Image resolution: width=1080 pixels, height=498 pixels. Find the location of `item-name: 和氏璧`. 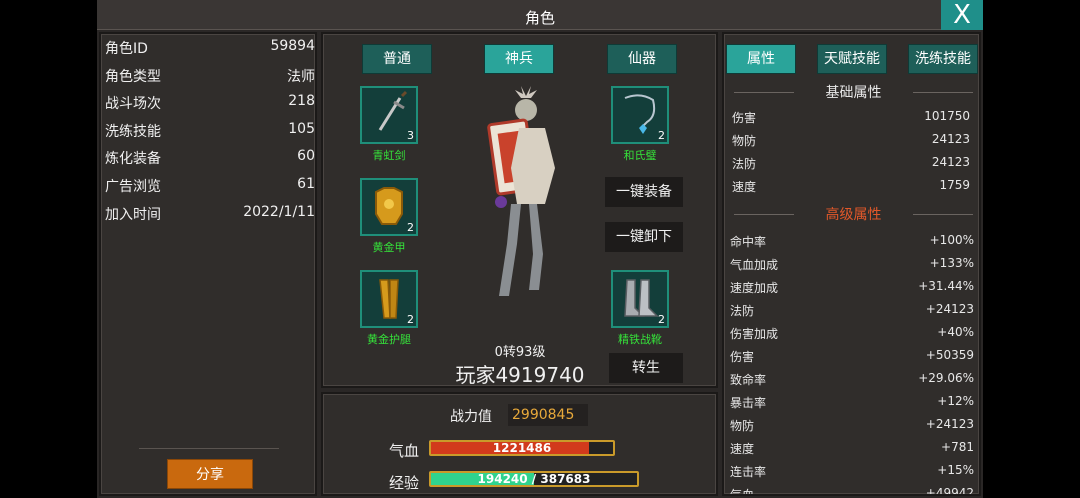

item-name: 和氏璧 is located at coordinates (640, 155).